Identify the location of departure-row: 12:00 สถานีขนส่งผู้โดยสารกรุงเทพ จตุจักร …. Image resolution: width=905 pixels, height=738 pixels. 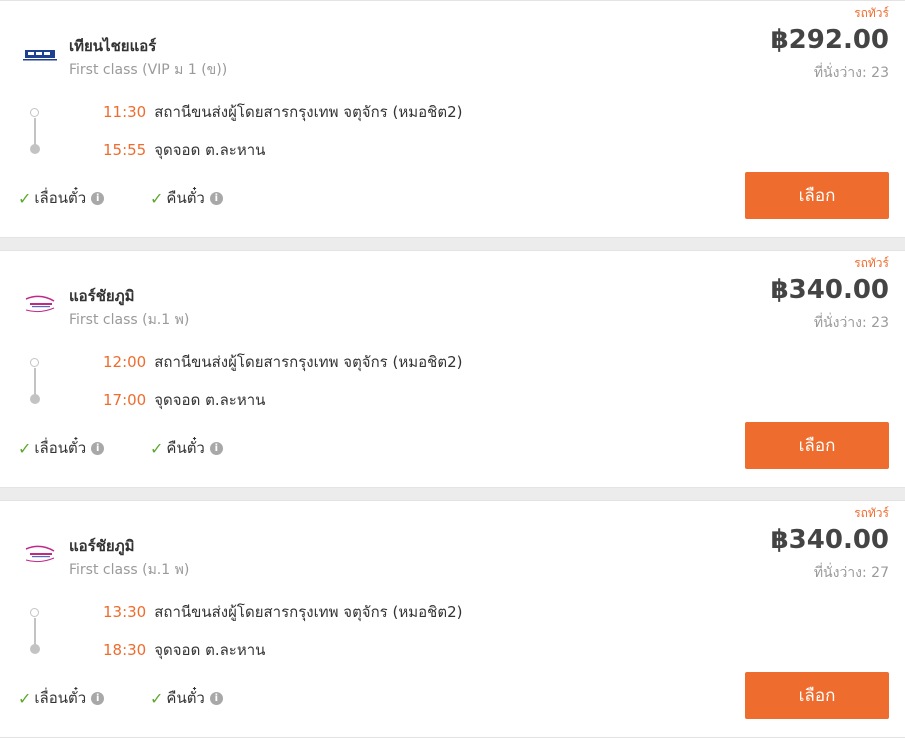
(282, 362).